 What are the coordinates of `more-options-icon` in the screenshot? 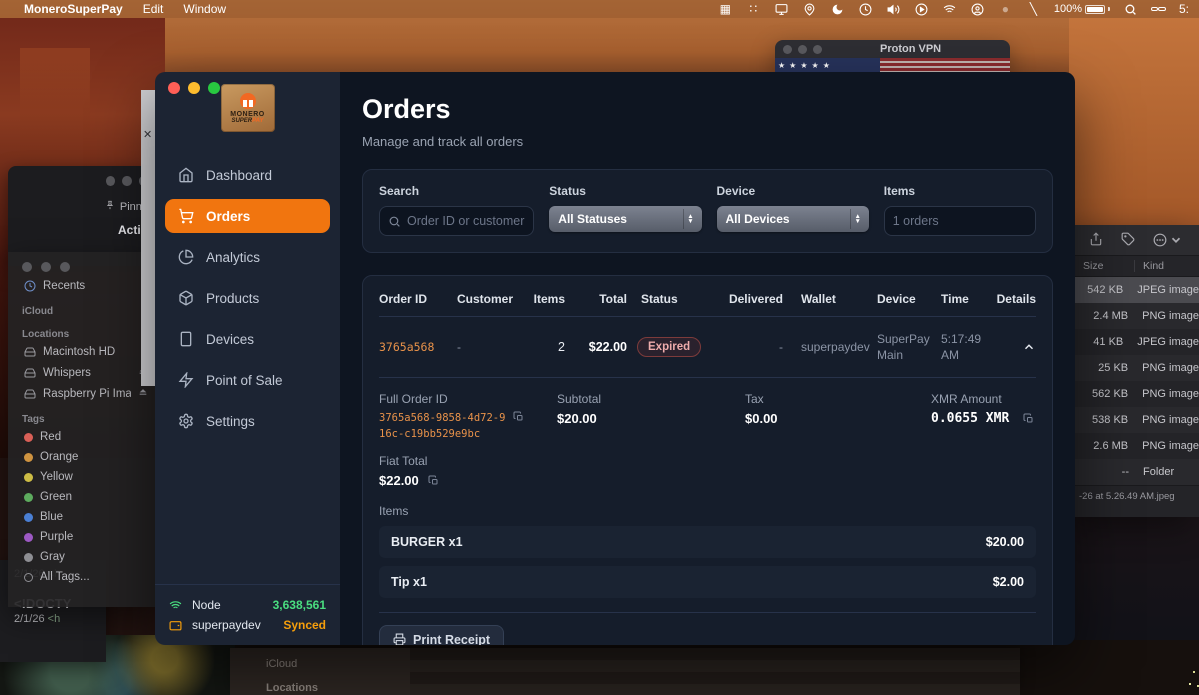 It's located at (1168, 240).